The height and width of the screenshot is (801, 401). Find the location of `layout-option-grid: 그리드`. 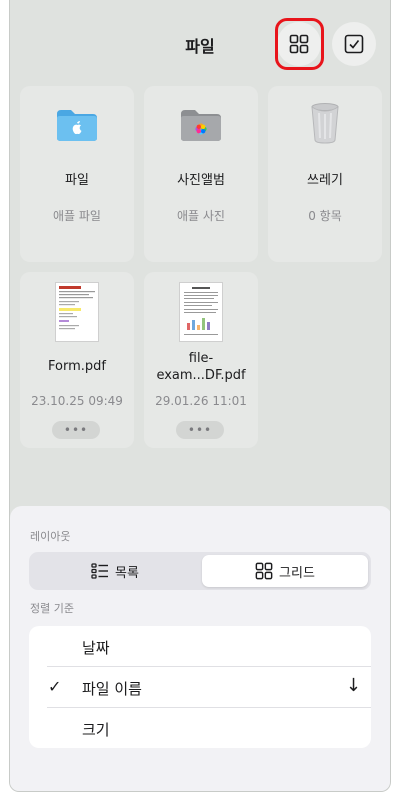

layout-option-grid: 그리드 is located at coordinates (285, 571).